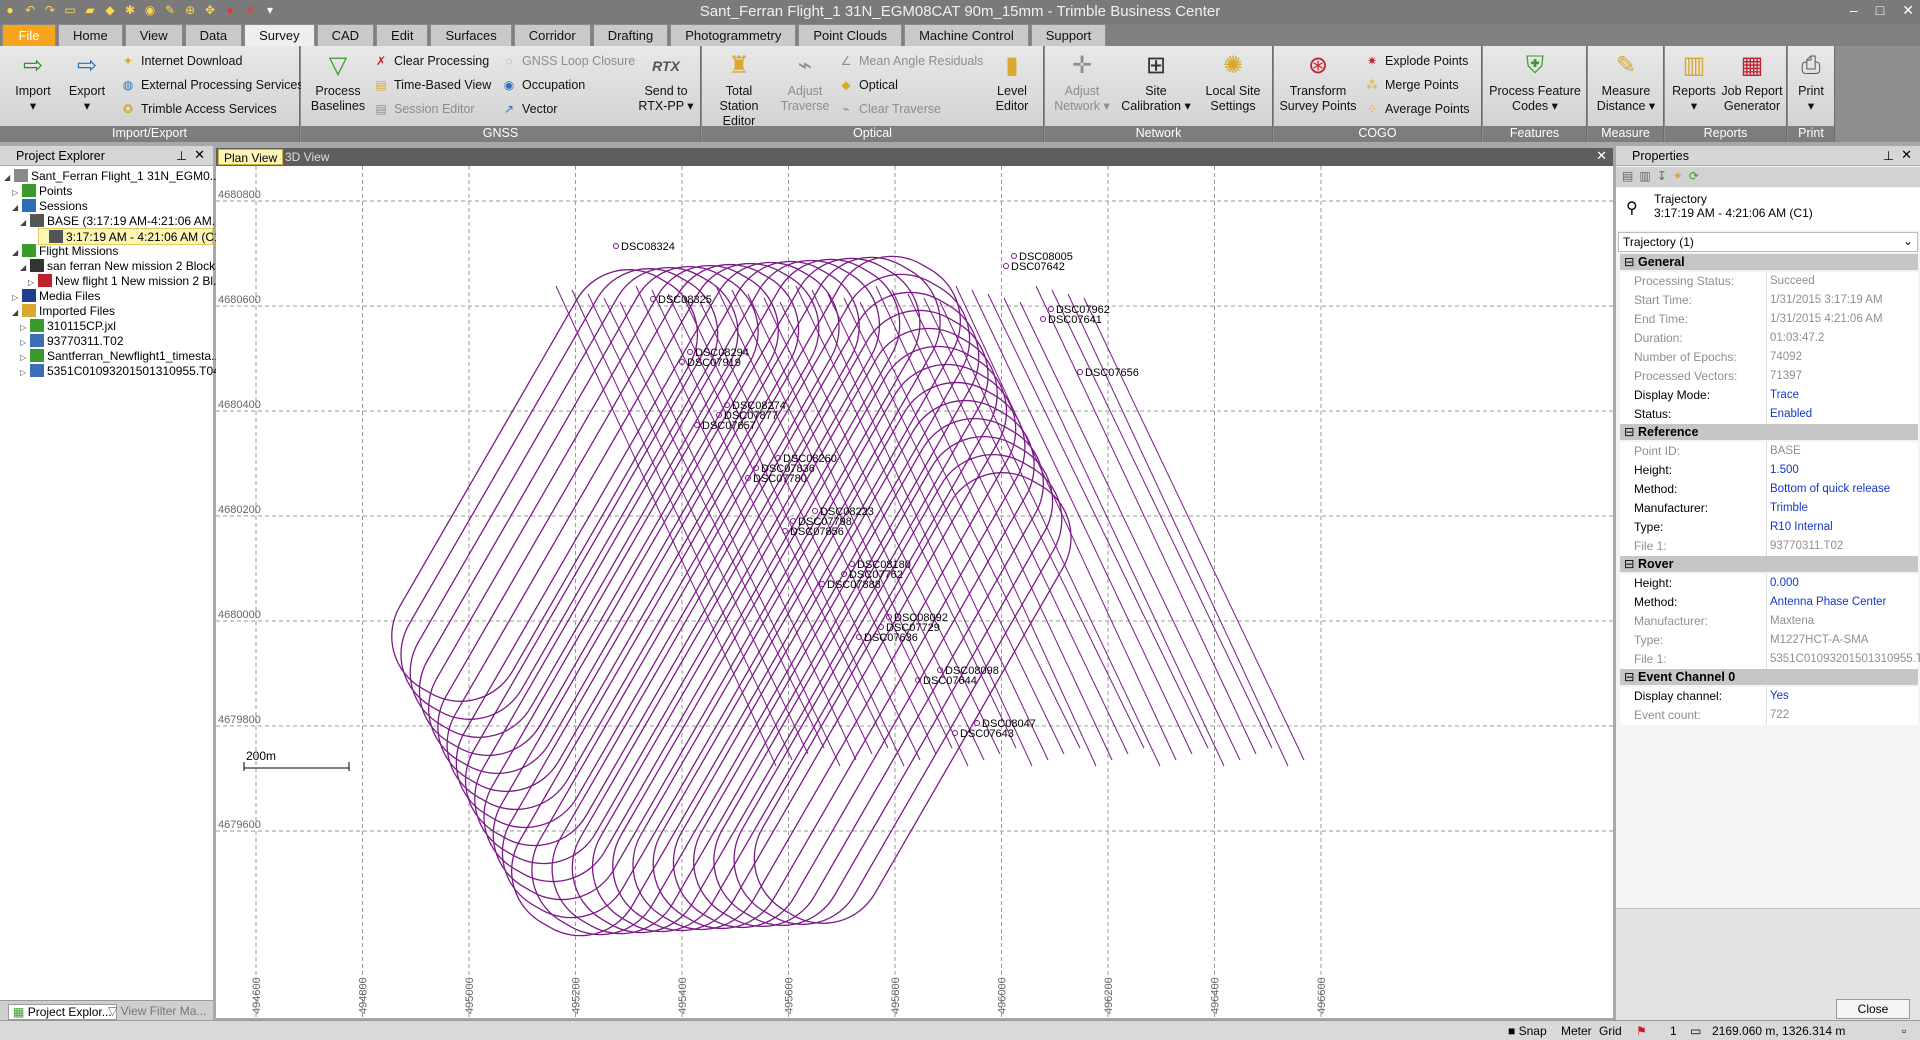 The height and width of the screenshot is (1040, 1920). I want to click on property-value: Yes, so click(1779, 696).